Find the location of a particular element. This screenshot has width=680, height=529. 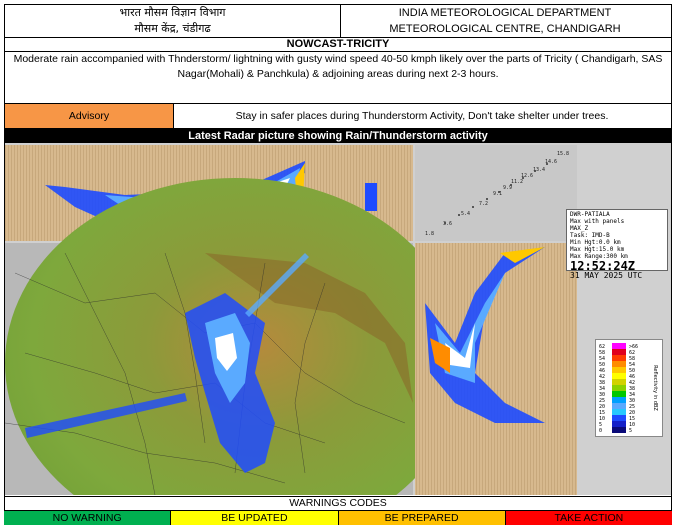

height-label: 1.8 is located at coordinates (429, 234).